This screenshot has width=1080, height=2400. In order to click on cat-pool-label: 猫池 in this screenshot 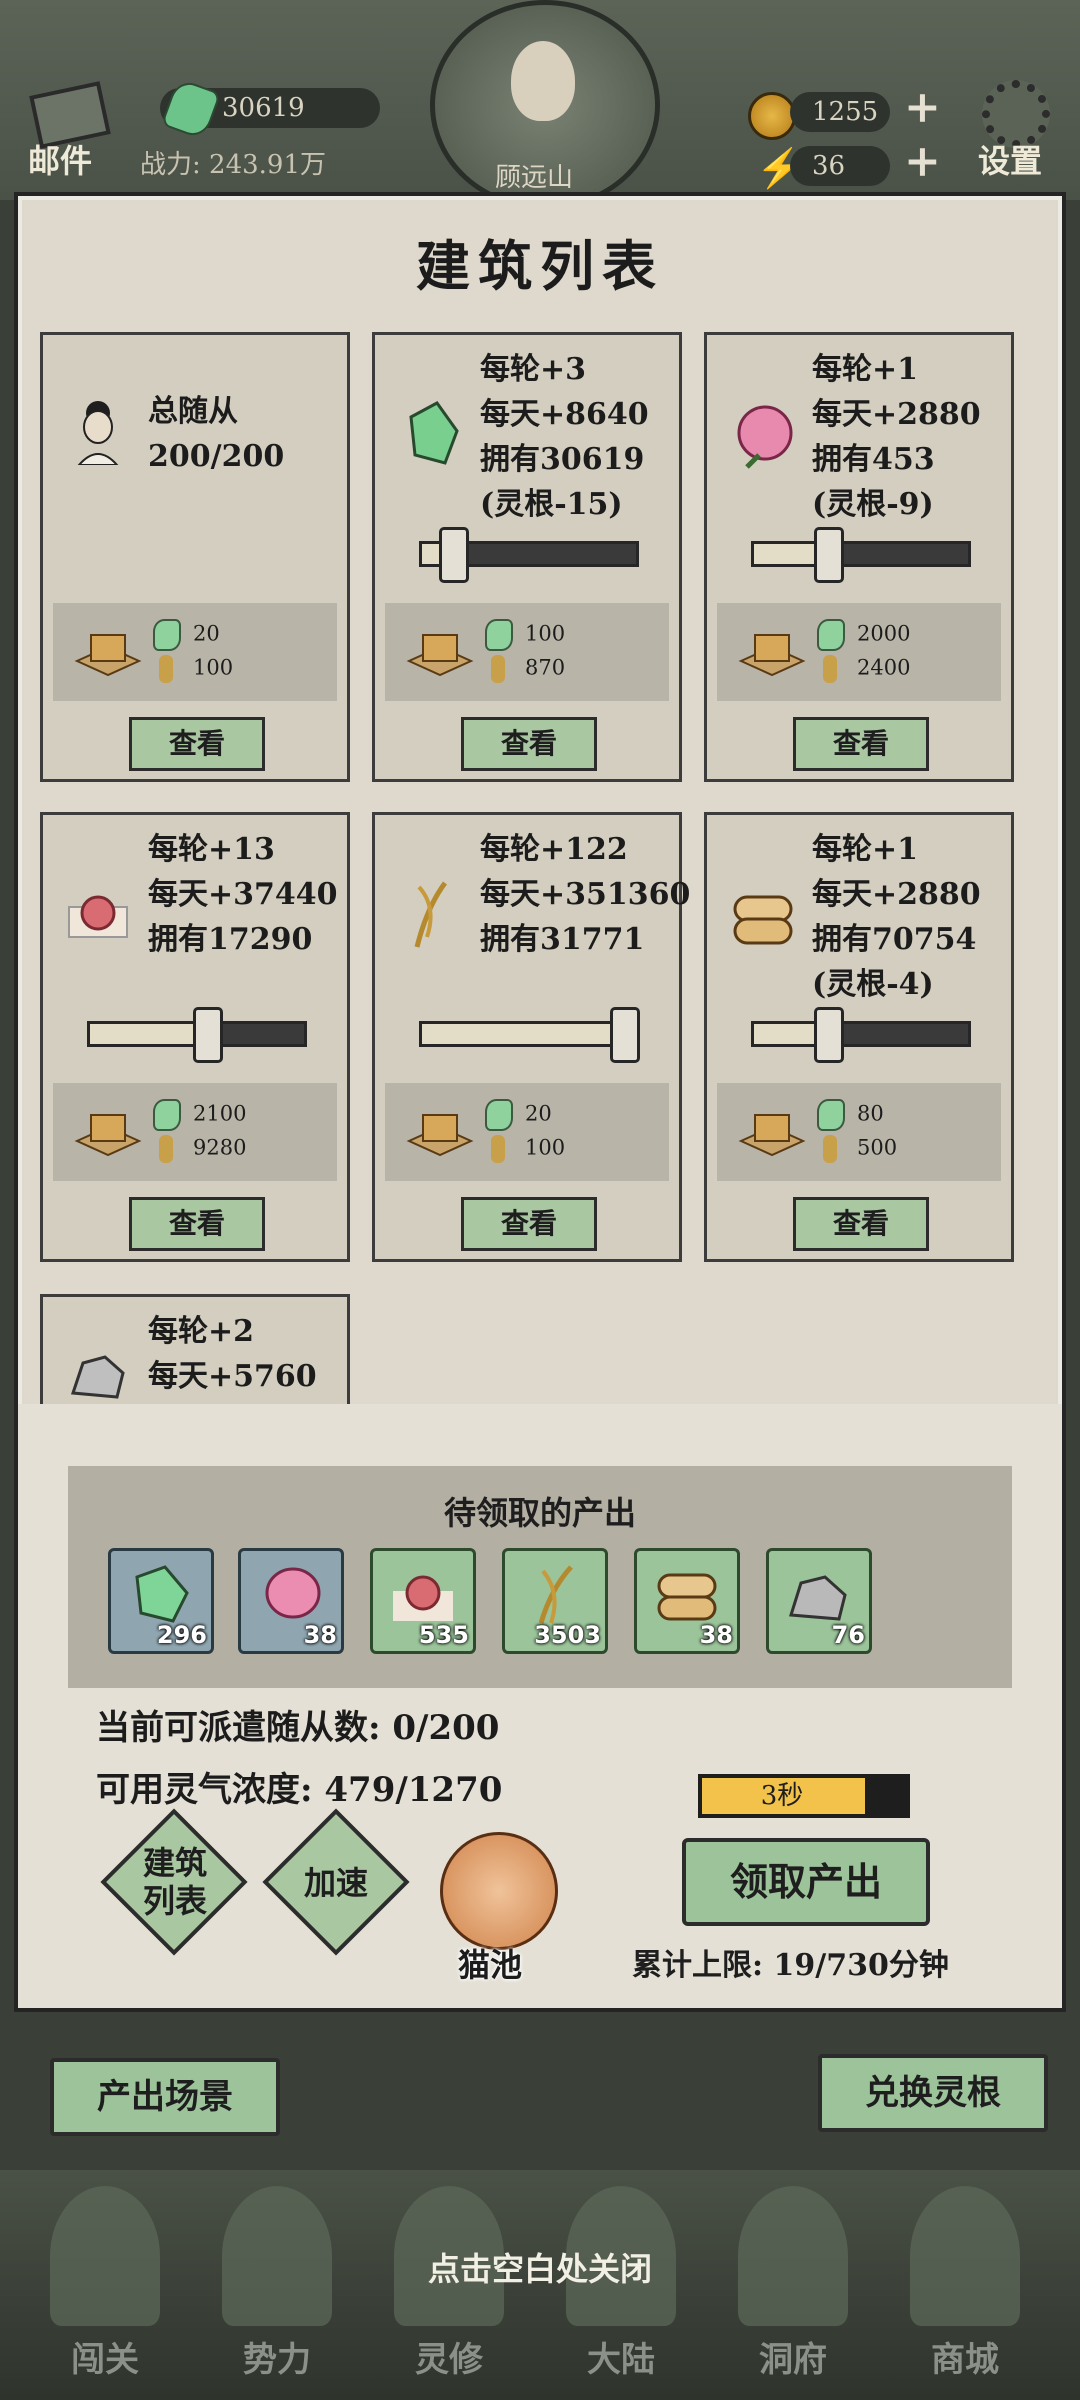, I will do `click(490, 1963)`.